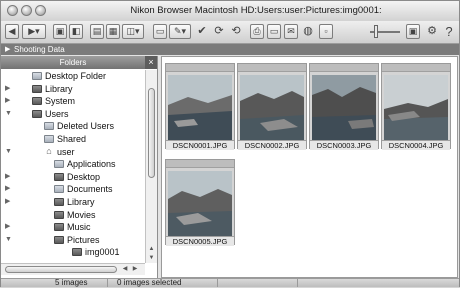 Image resolution: width=460 pixels, height=288 pixels. I want to click on settings-button: ⚙, so click(432, 31).